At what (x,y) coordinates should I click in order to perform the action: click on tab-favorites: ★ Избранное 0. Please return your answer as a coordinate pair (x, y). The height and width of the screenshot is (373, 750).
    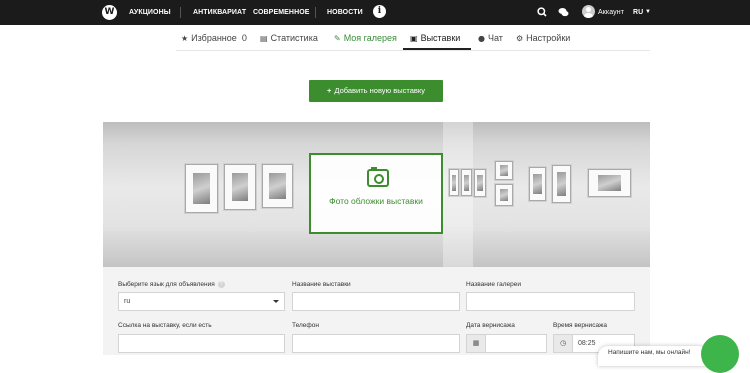
    Looking at the image, I should click on (214, 38).